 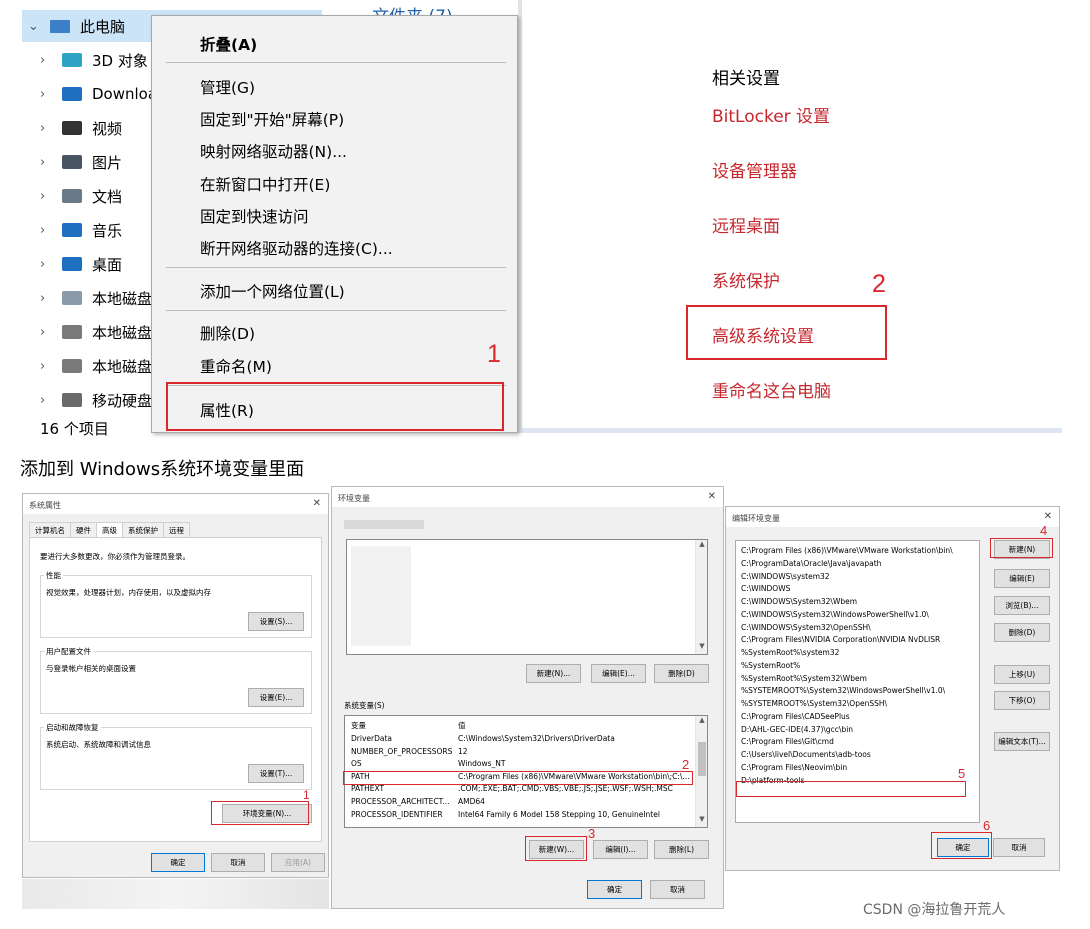 I want to click on tree-item: › 视频, so click(x=81, y=128).